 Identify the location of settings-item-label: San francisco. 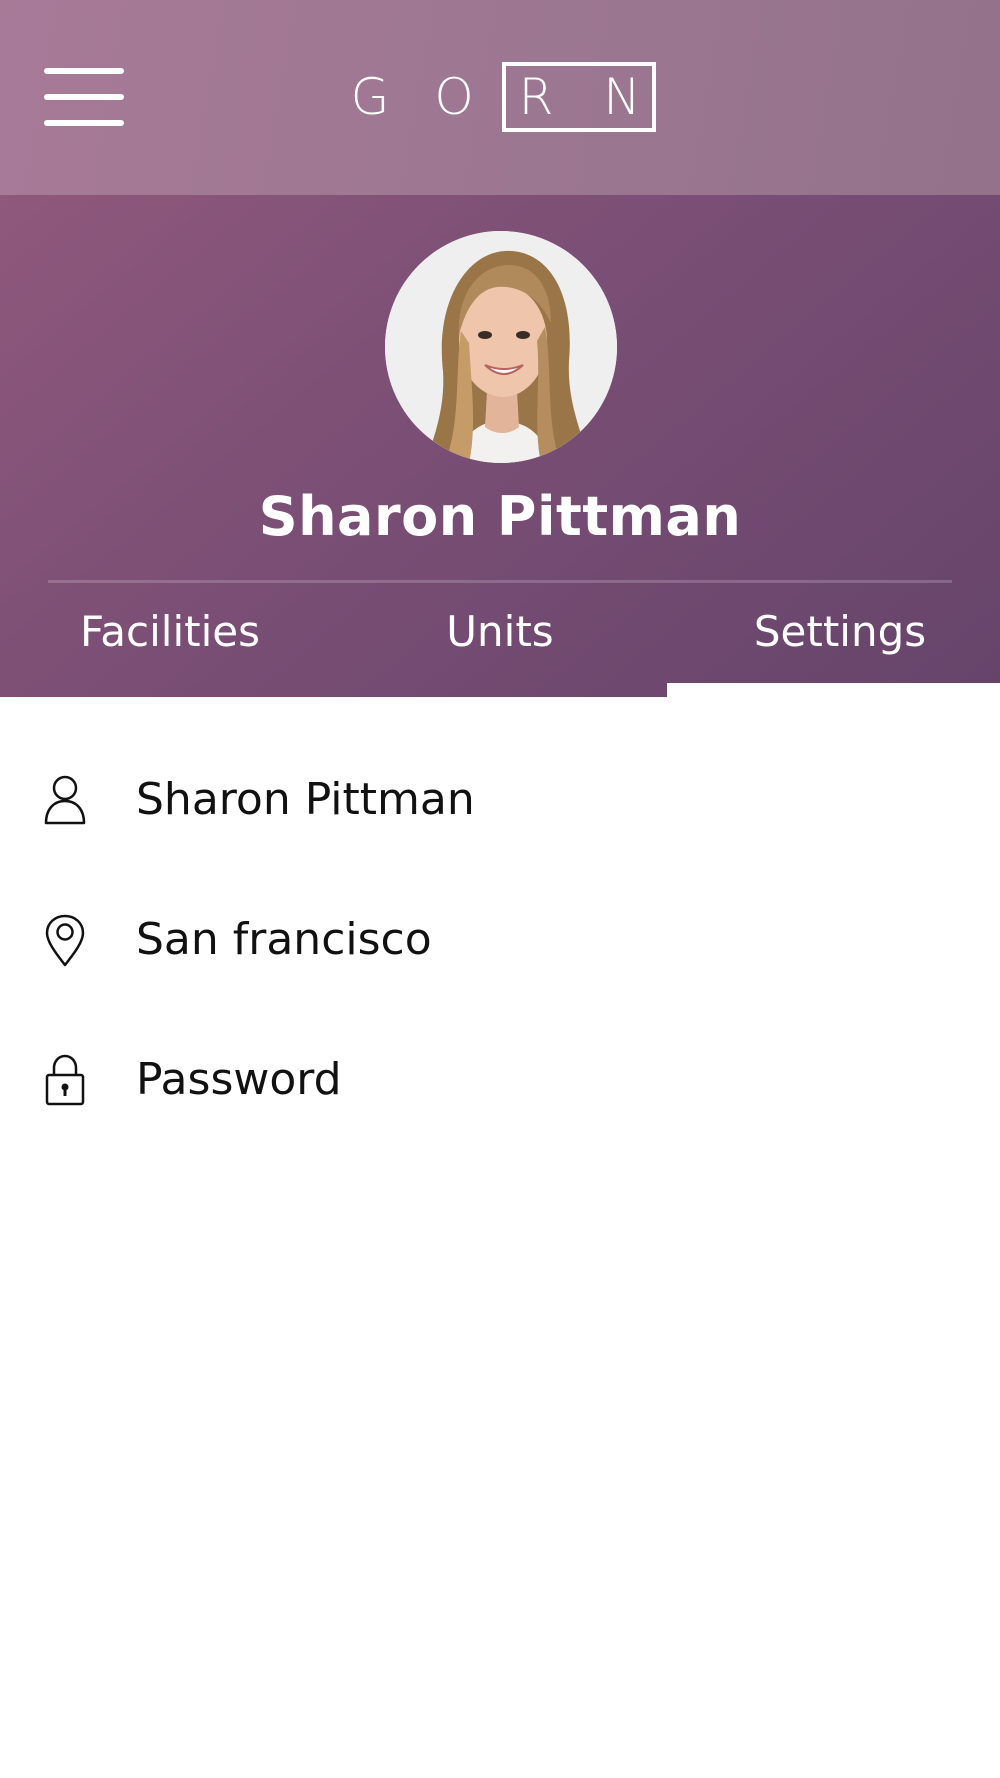
(284, 939).